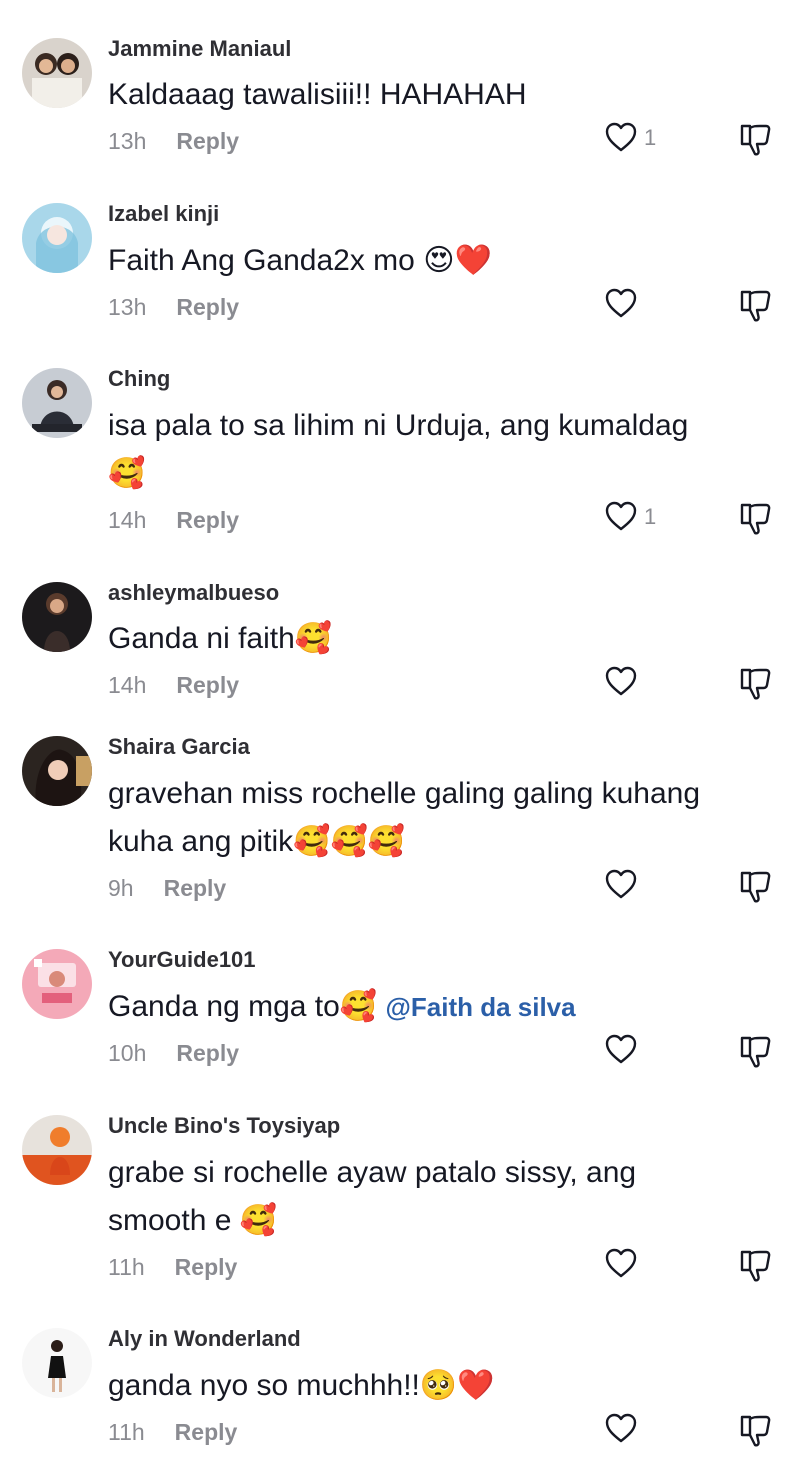 The height and width of the screenshot is (1481, 800). Describe the element at coordinates (220, 638) in the screenshot. I see `comment-text: Ganda ni faith🥰` at that location.